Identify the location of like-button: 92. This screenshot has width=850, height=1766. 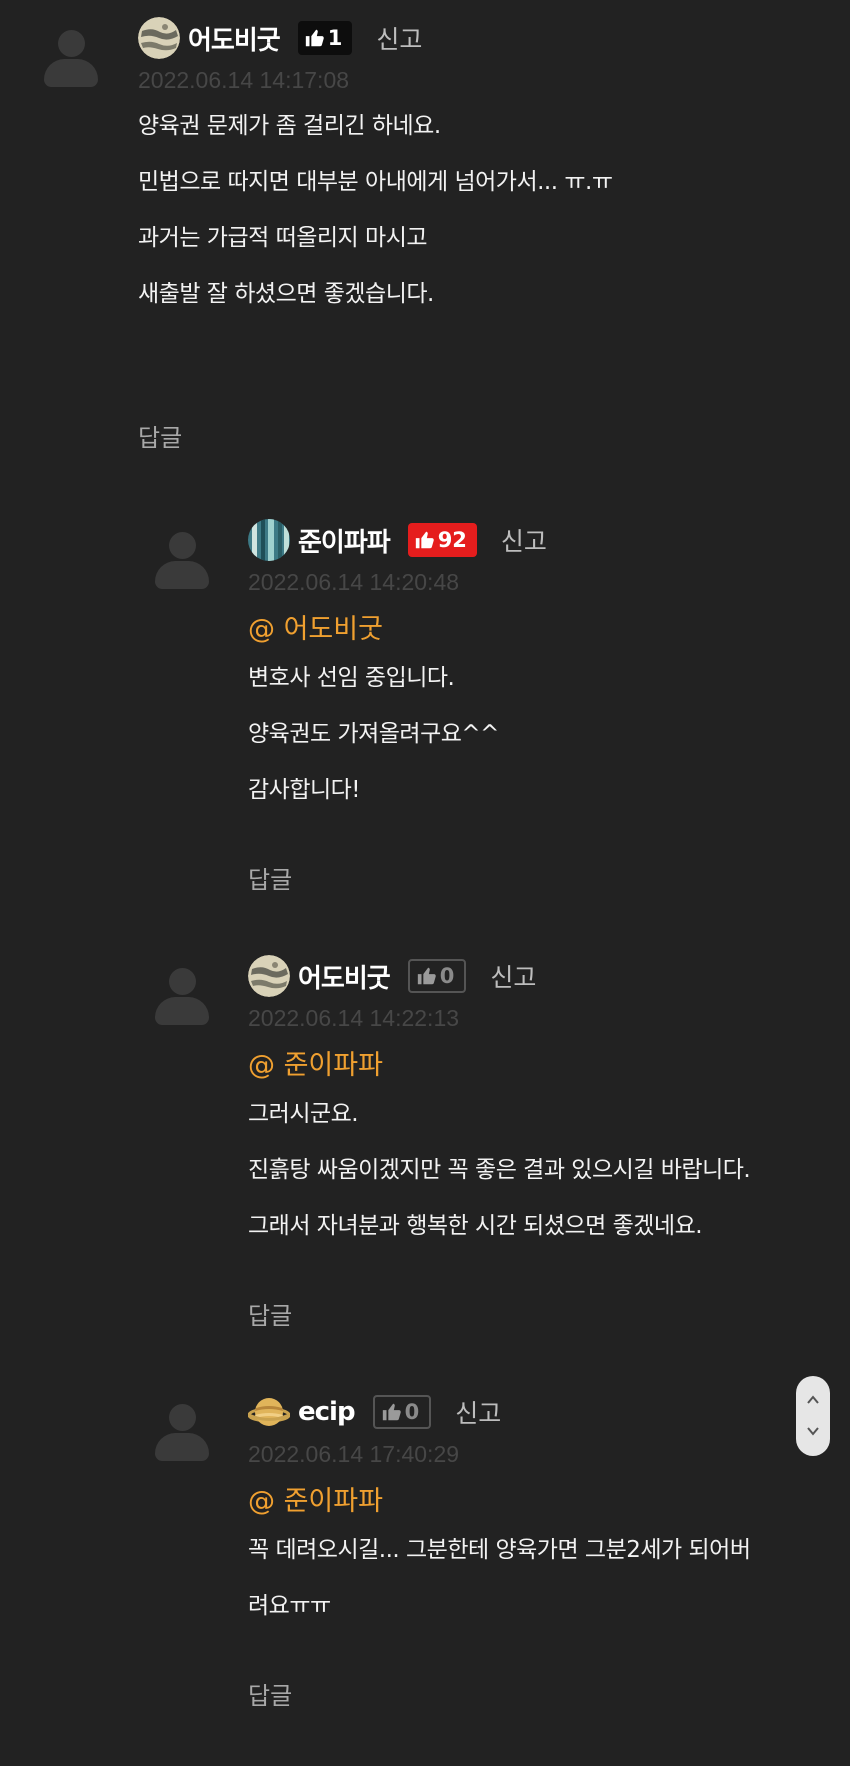
(442, 540).